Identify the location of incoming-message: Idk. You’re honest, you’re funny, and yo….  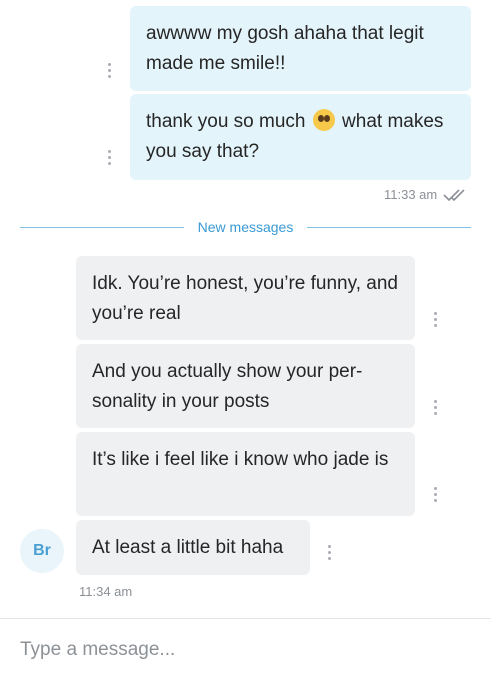
(245, 298).